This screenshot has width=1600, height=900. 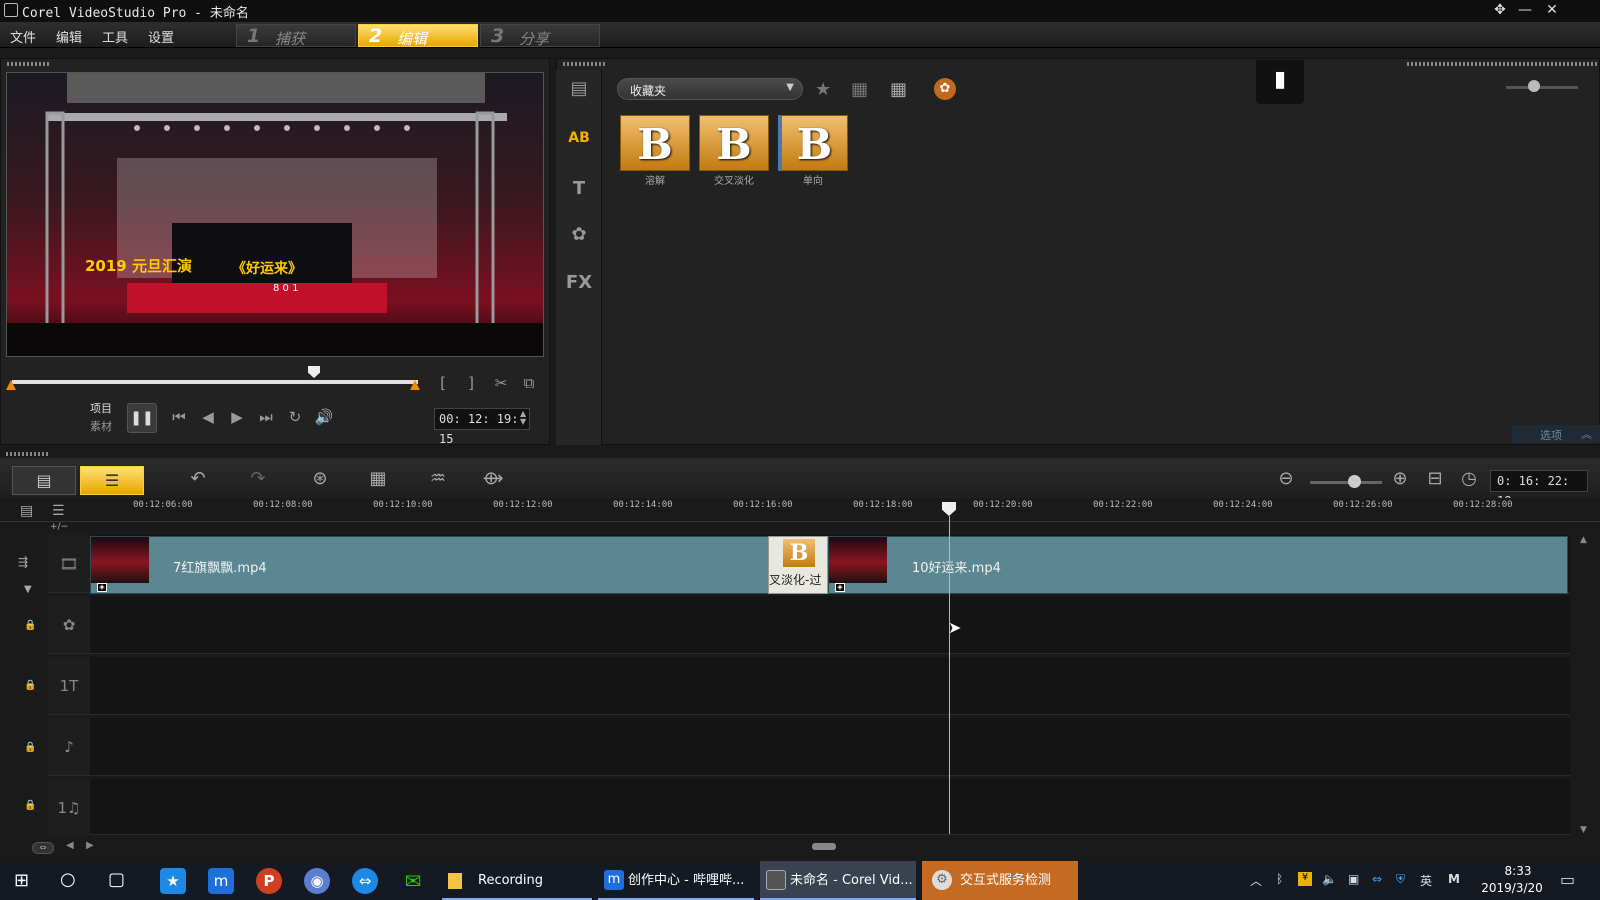 What do you see at coordinates (21, 880) in the screenshot?
I see `windows-start-icon: ⊞` at bounding box center [21, 880].